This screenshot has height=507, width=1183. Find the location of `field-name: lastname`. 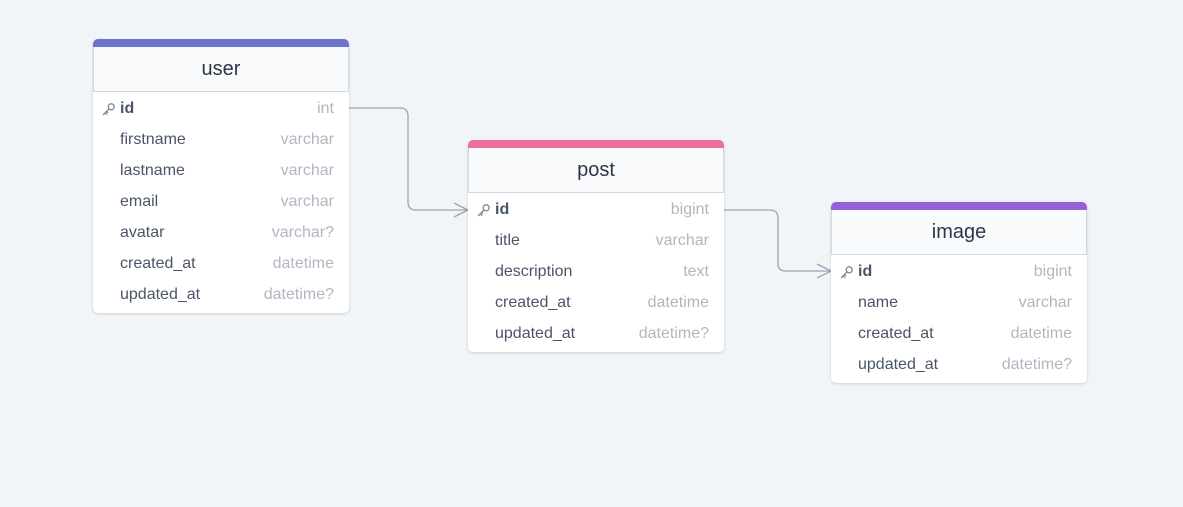

field-name: lastname is located at coordinates (152, 170).